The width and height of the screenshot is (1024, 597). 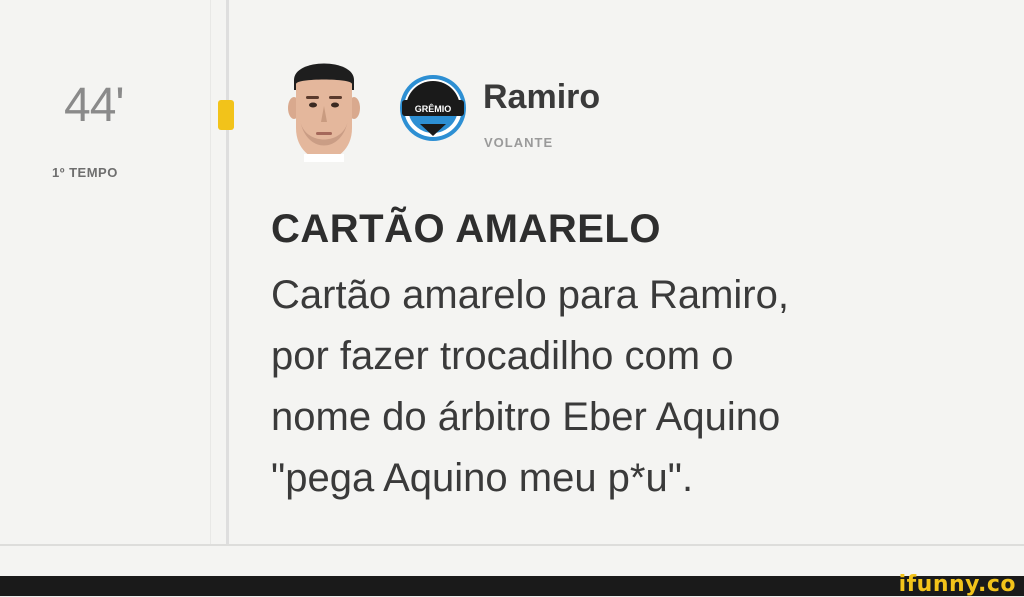 I want to click on timeline-line, so click(x=227, y=272).